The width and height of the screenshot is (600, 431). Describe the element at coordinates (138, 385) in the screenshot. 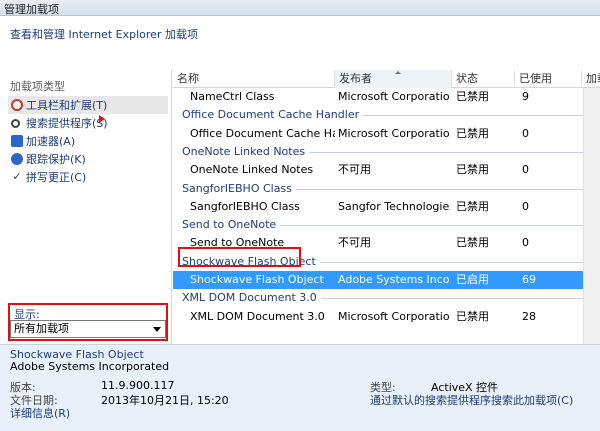

I see `version-value: 11.9.900.117` at that location.